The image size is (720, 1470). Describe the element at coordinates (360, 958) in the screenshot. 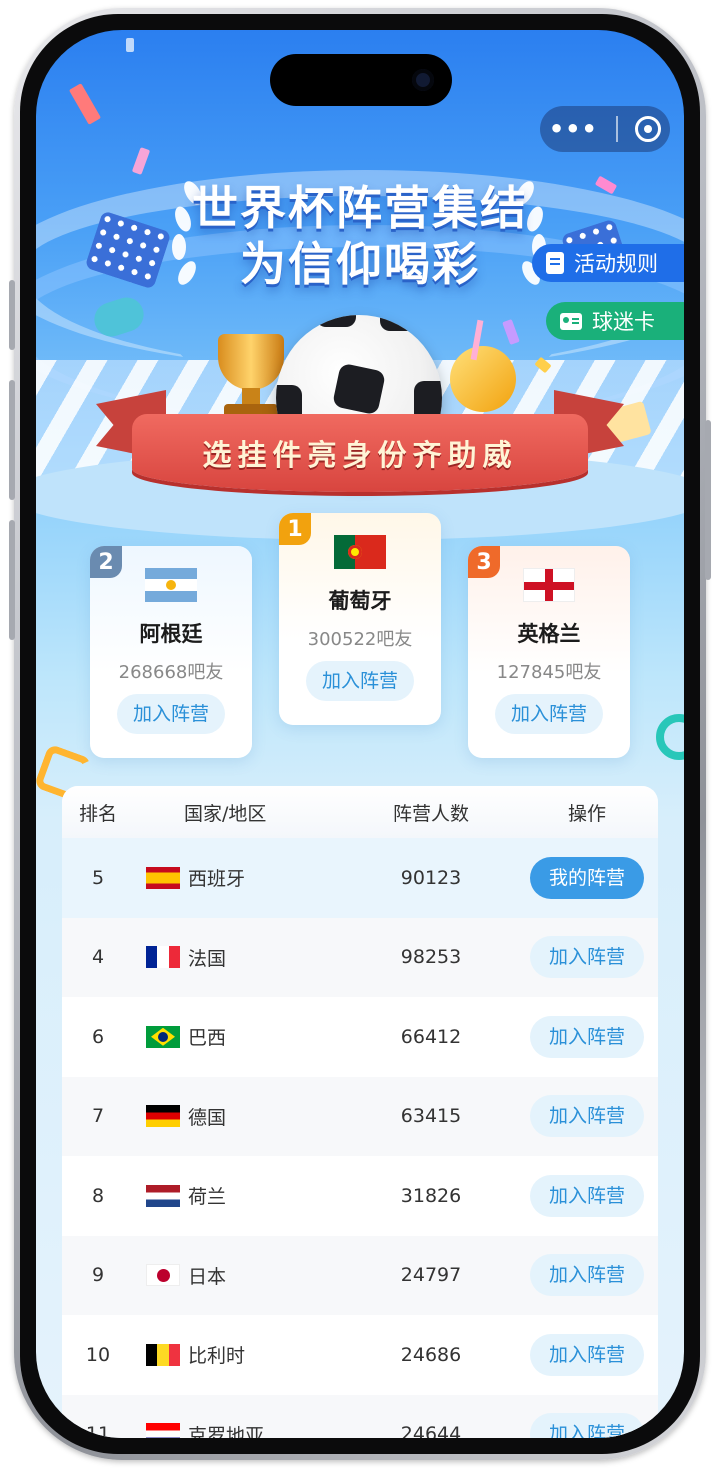

I see `table-row: 4 法国 98253 加入阵营` at that location.